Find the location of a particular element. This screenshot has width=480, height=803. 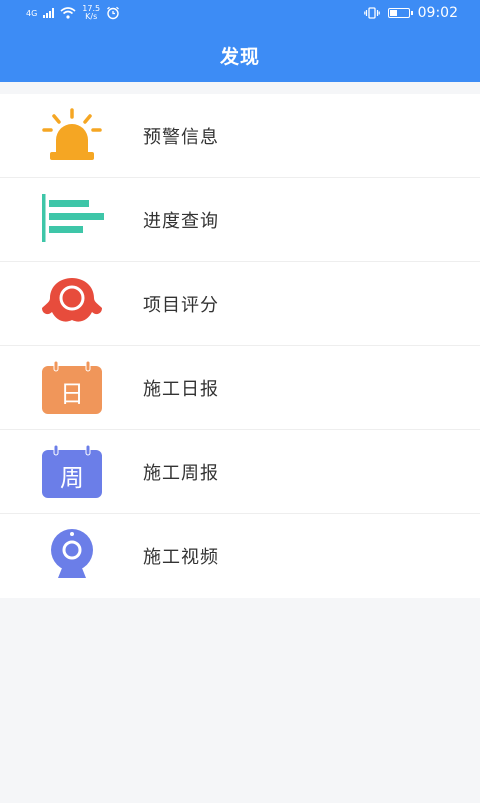

menu-item-video: 施工视频 is located at coordinates (240, 556).